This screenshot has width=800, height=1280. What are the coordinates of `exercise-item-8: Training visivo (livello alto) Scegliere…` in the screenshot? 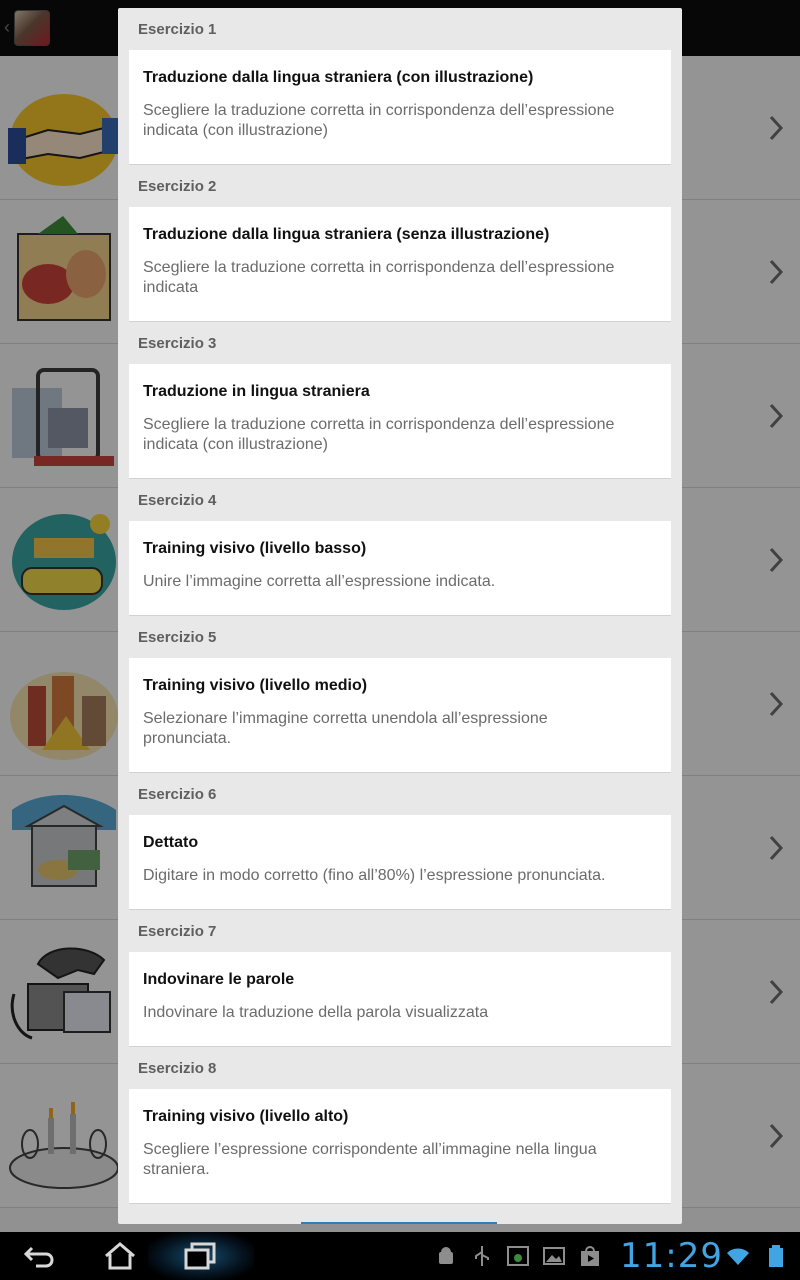 It's located at (400, 1146).